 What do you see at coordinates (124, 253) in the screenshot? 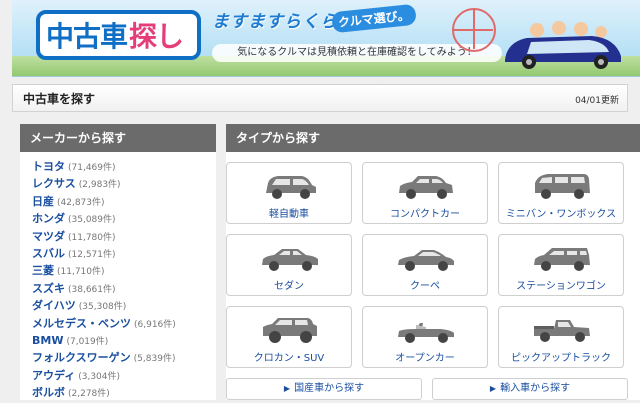
I see `maker-item: スバル (12,571件)` at bounding box center [124, 253].